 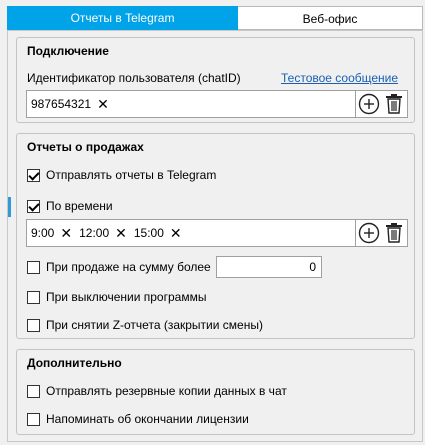 I want to click on license-row: Напоминать об окончании лицензии, so click(x=138, y=419).